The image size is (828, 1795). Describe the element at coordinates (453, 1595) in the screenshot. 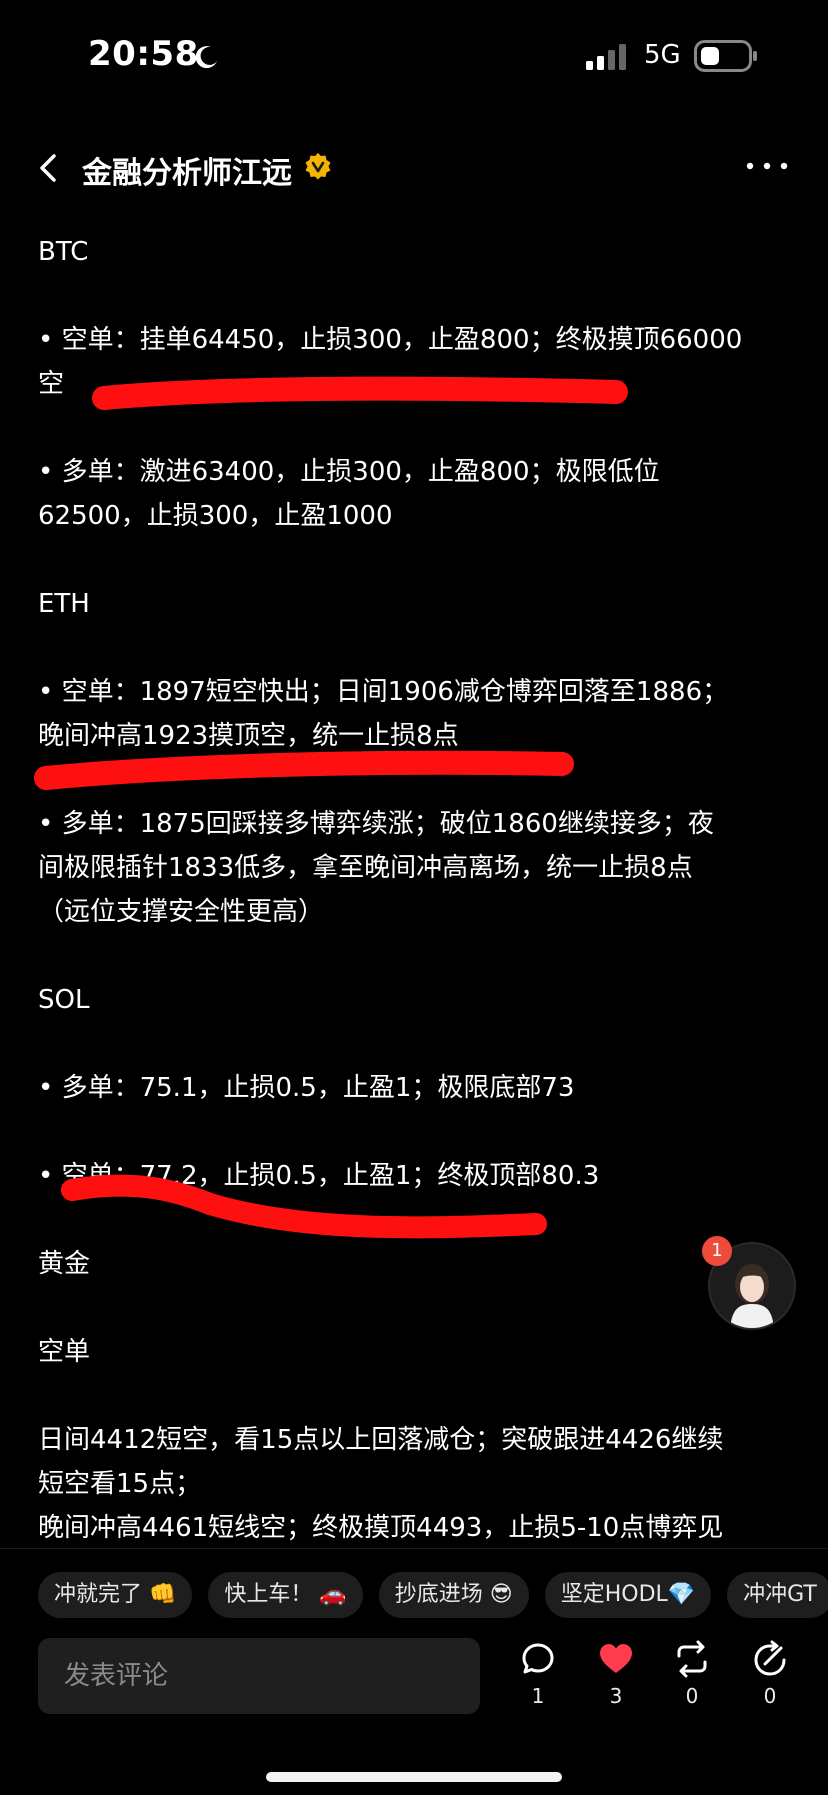

I see `quick-reply-chip: 抄底进场 😎` at that location.